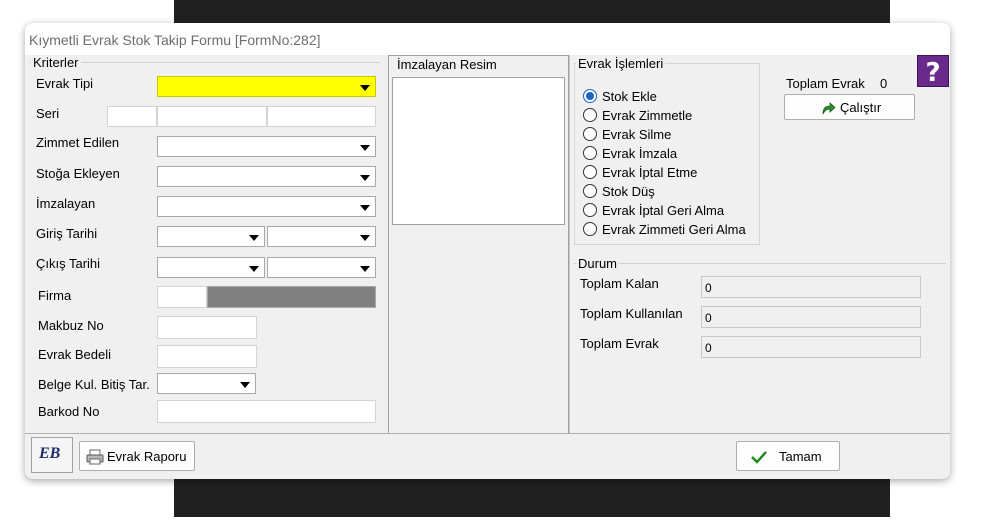 The width and height of the screenshot is (1003, 520). I want to click on zimmet-edilen-select, so click(266, 146).